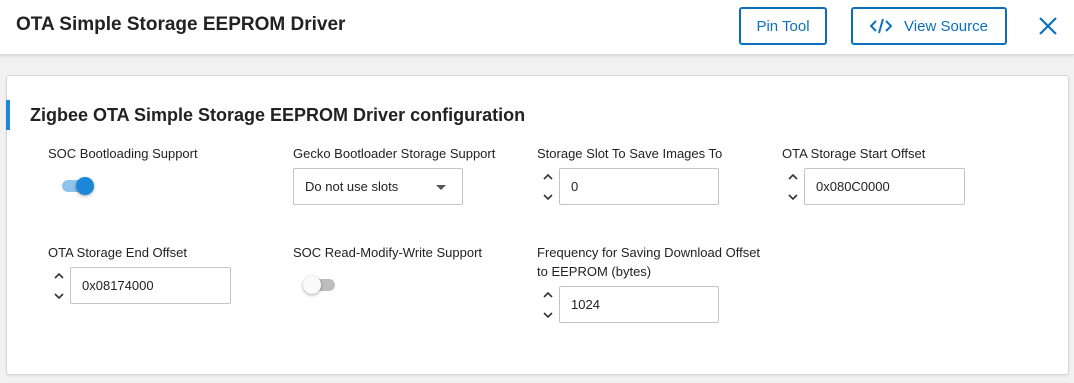 The image size is (1074, 383). I want to click on save-frequency-label-line2: to EEPROM (bytes), so click(594, 271).